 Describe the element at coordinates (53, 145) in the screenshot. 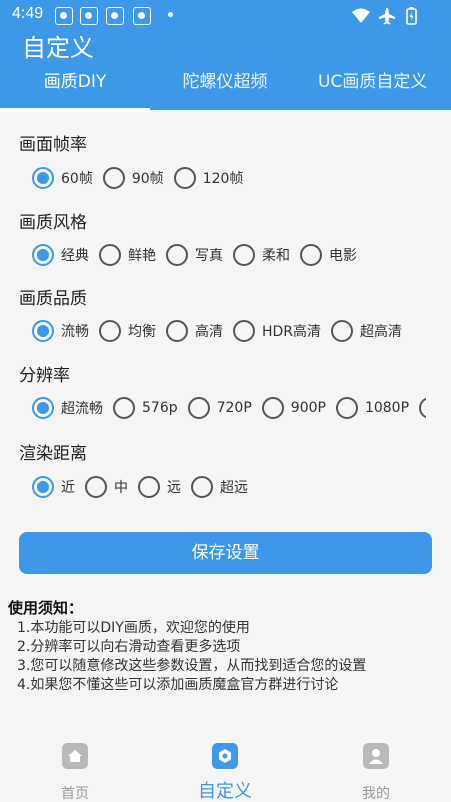

I see `section-title-frame-rate: 画面帧率` at that location.